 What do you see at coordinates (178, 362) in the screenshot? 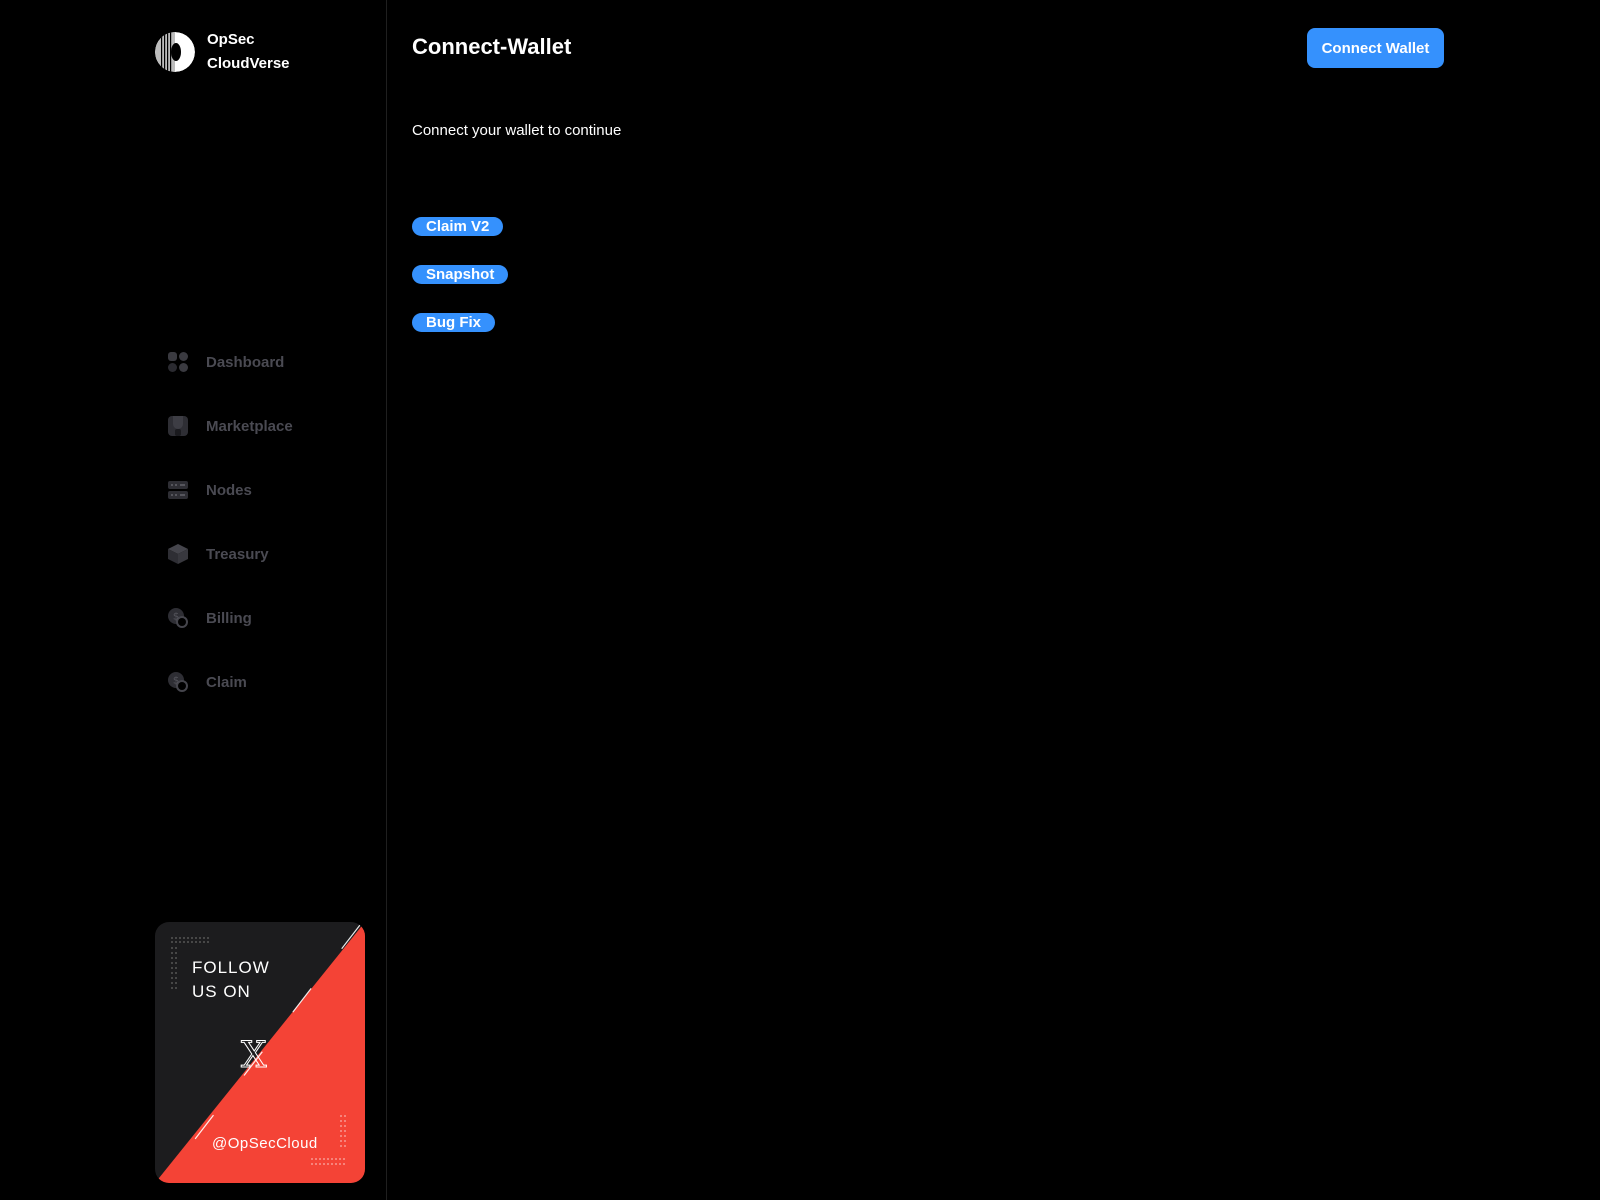
I see `dashboard-icon` at bounding box center [178, 362].